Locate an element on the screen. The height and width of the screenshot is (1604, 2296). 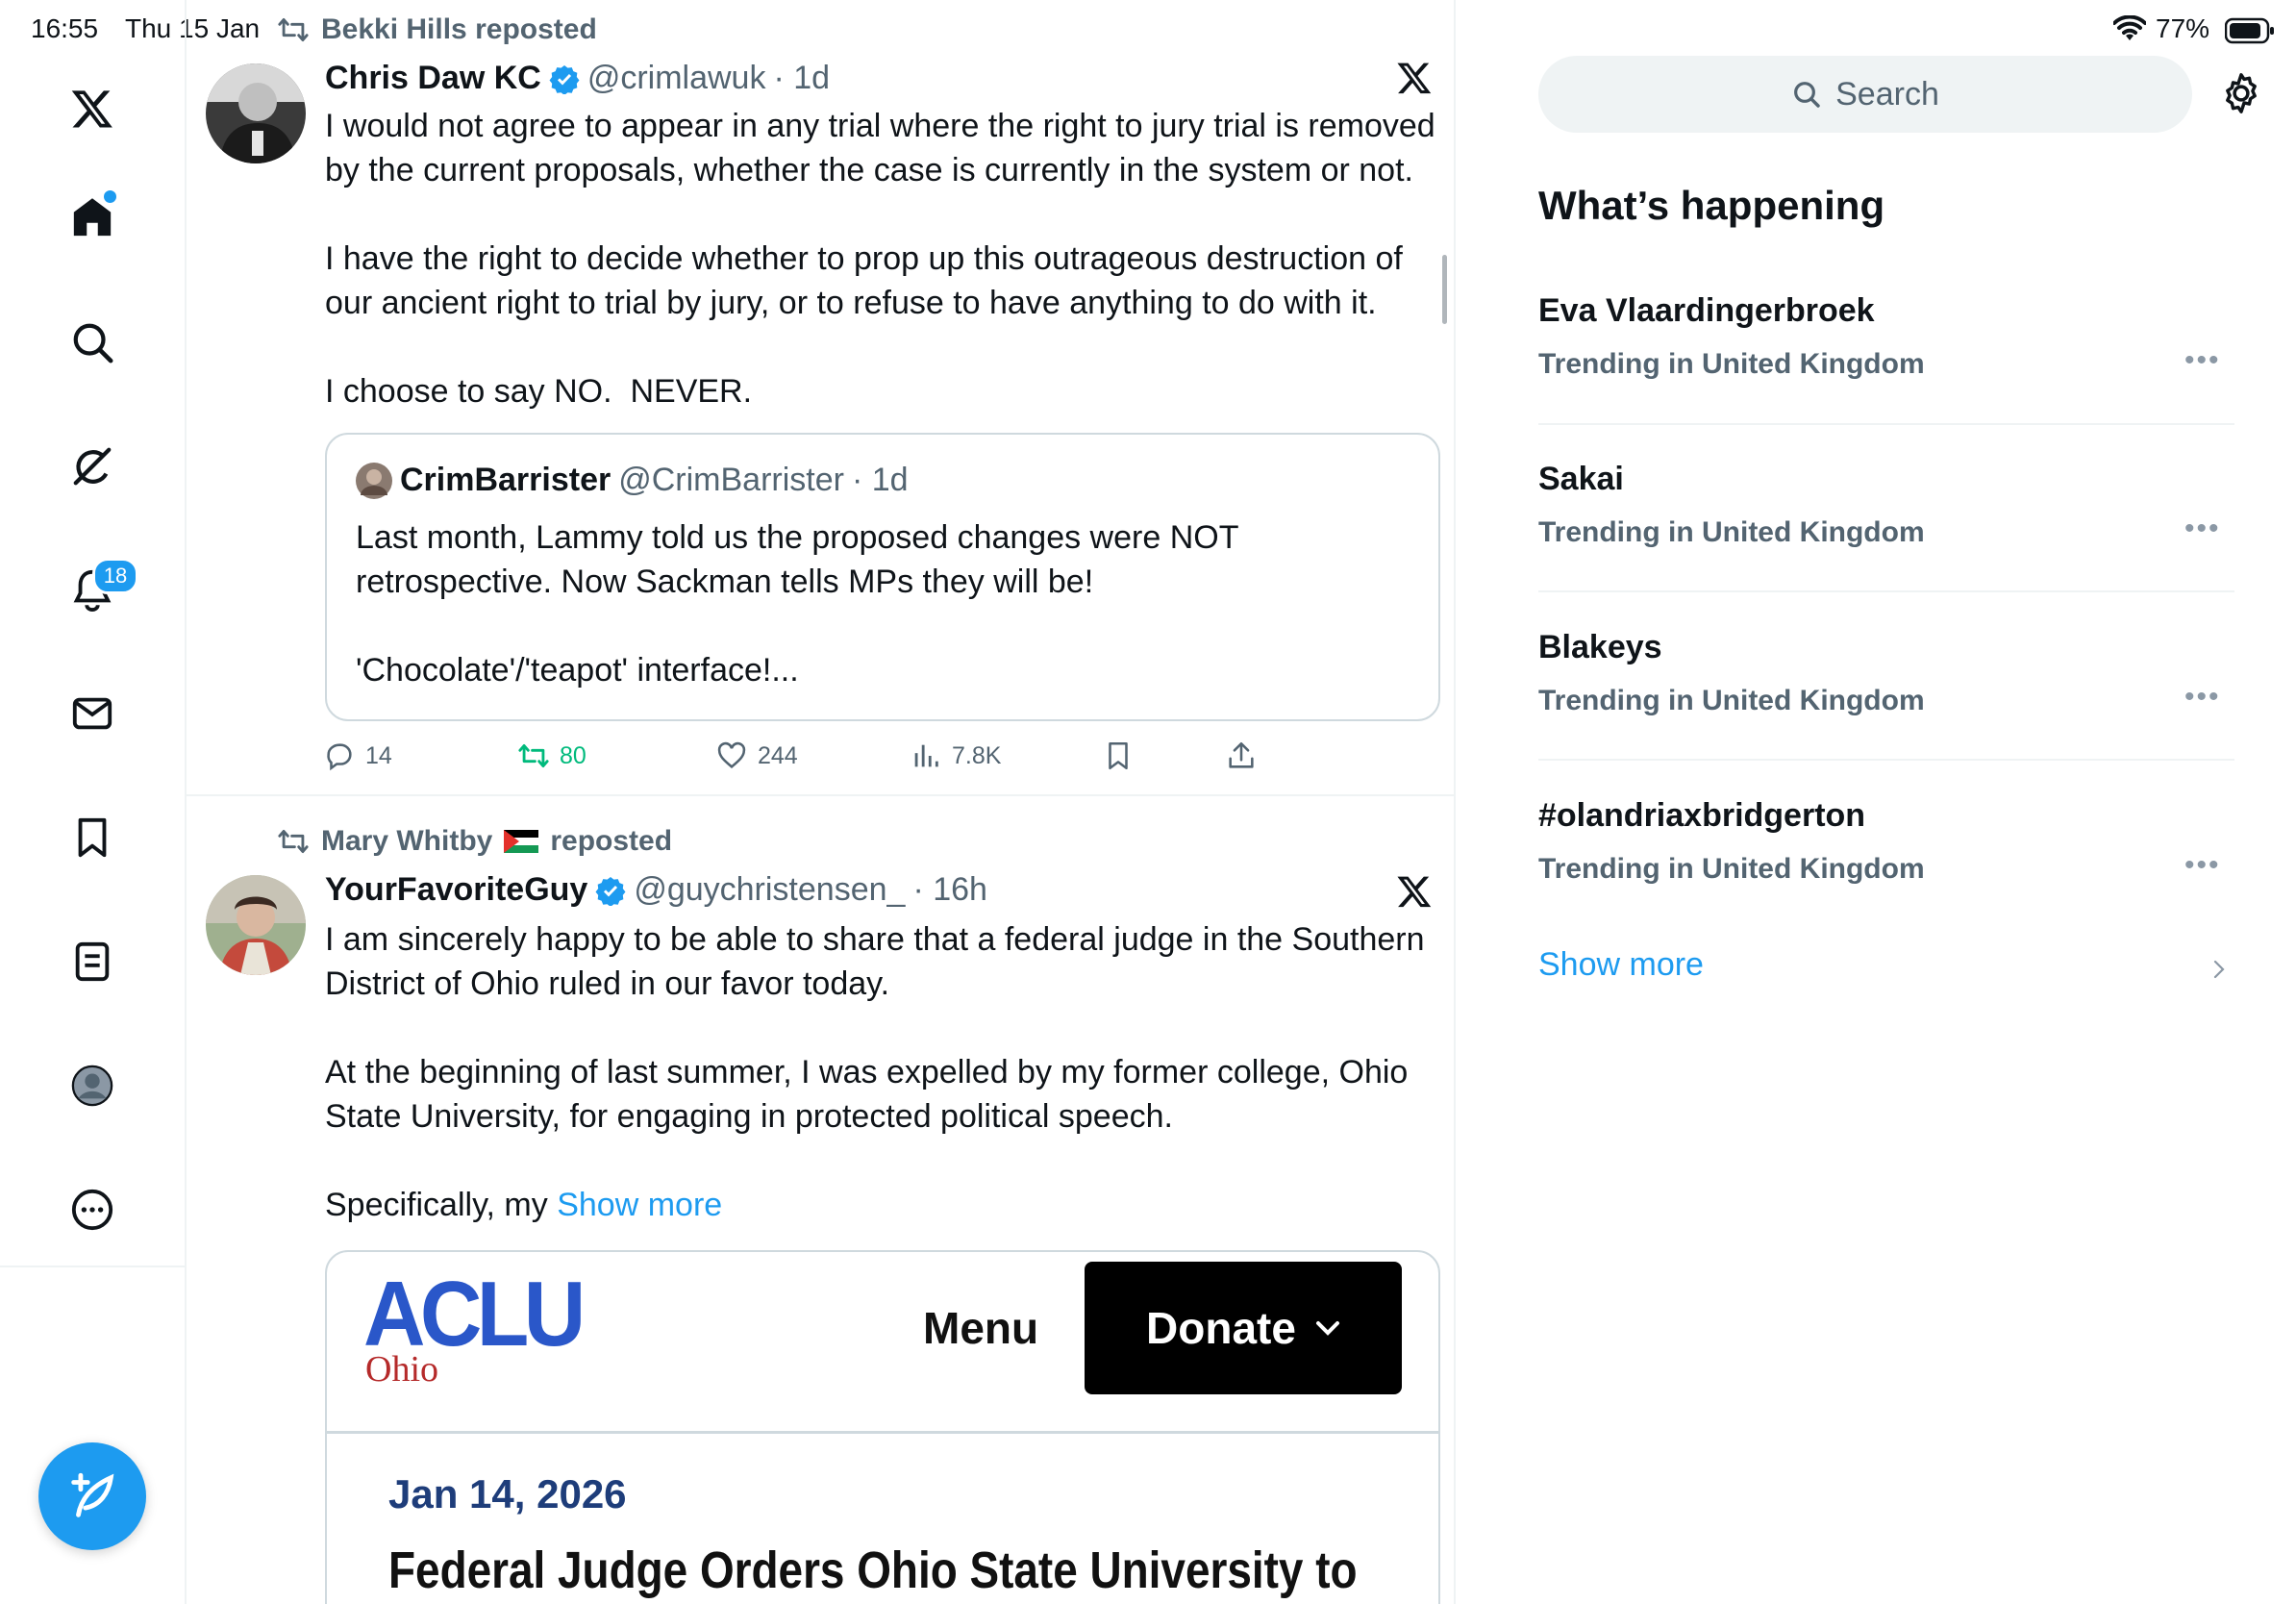
bookmark-button is located at coordinates (1118, 755).